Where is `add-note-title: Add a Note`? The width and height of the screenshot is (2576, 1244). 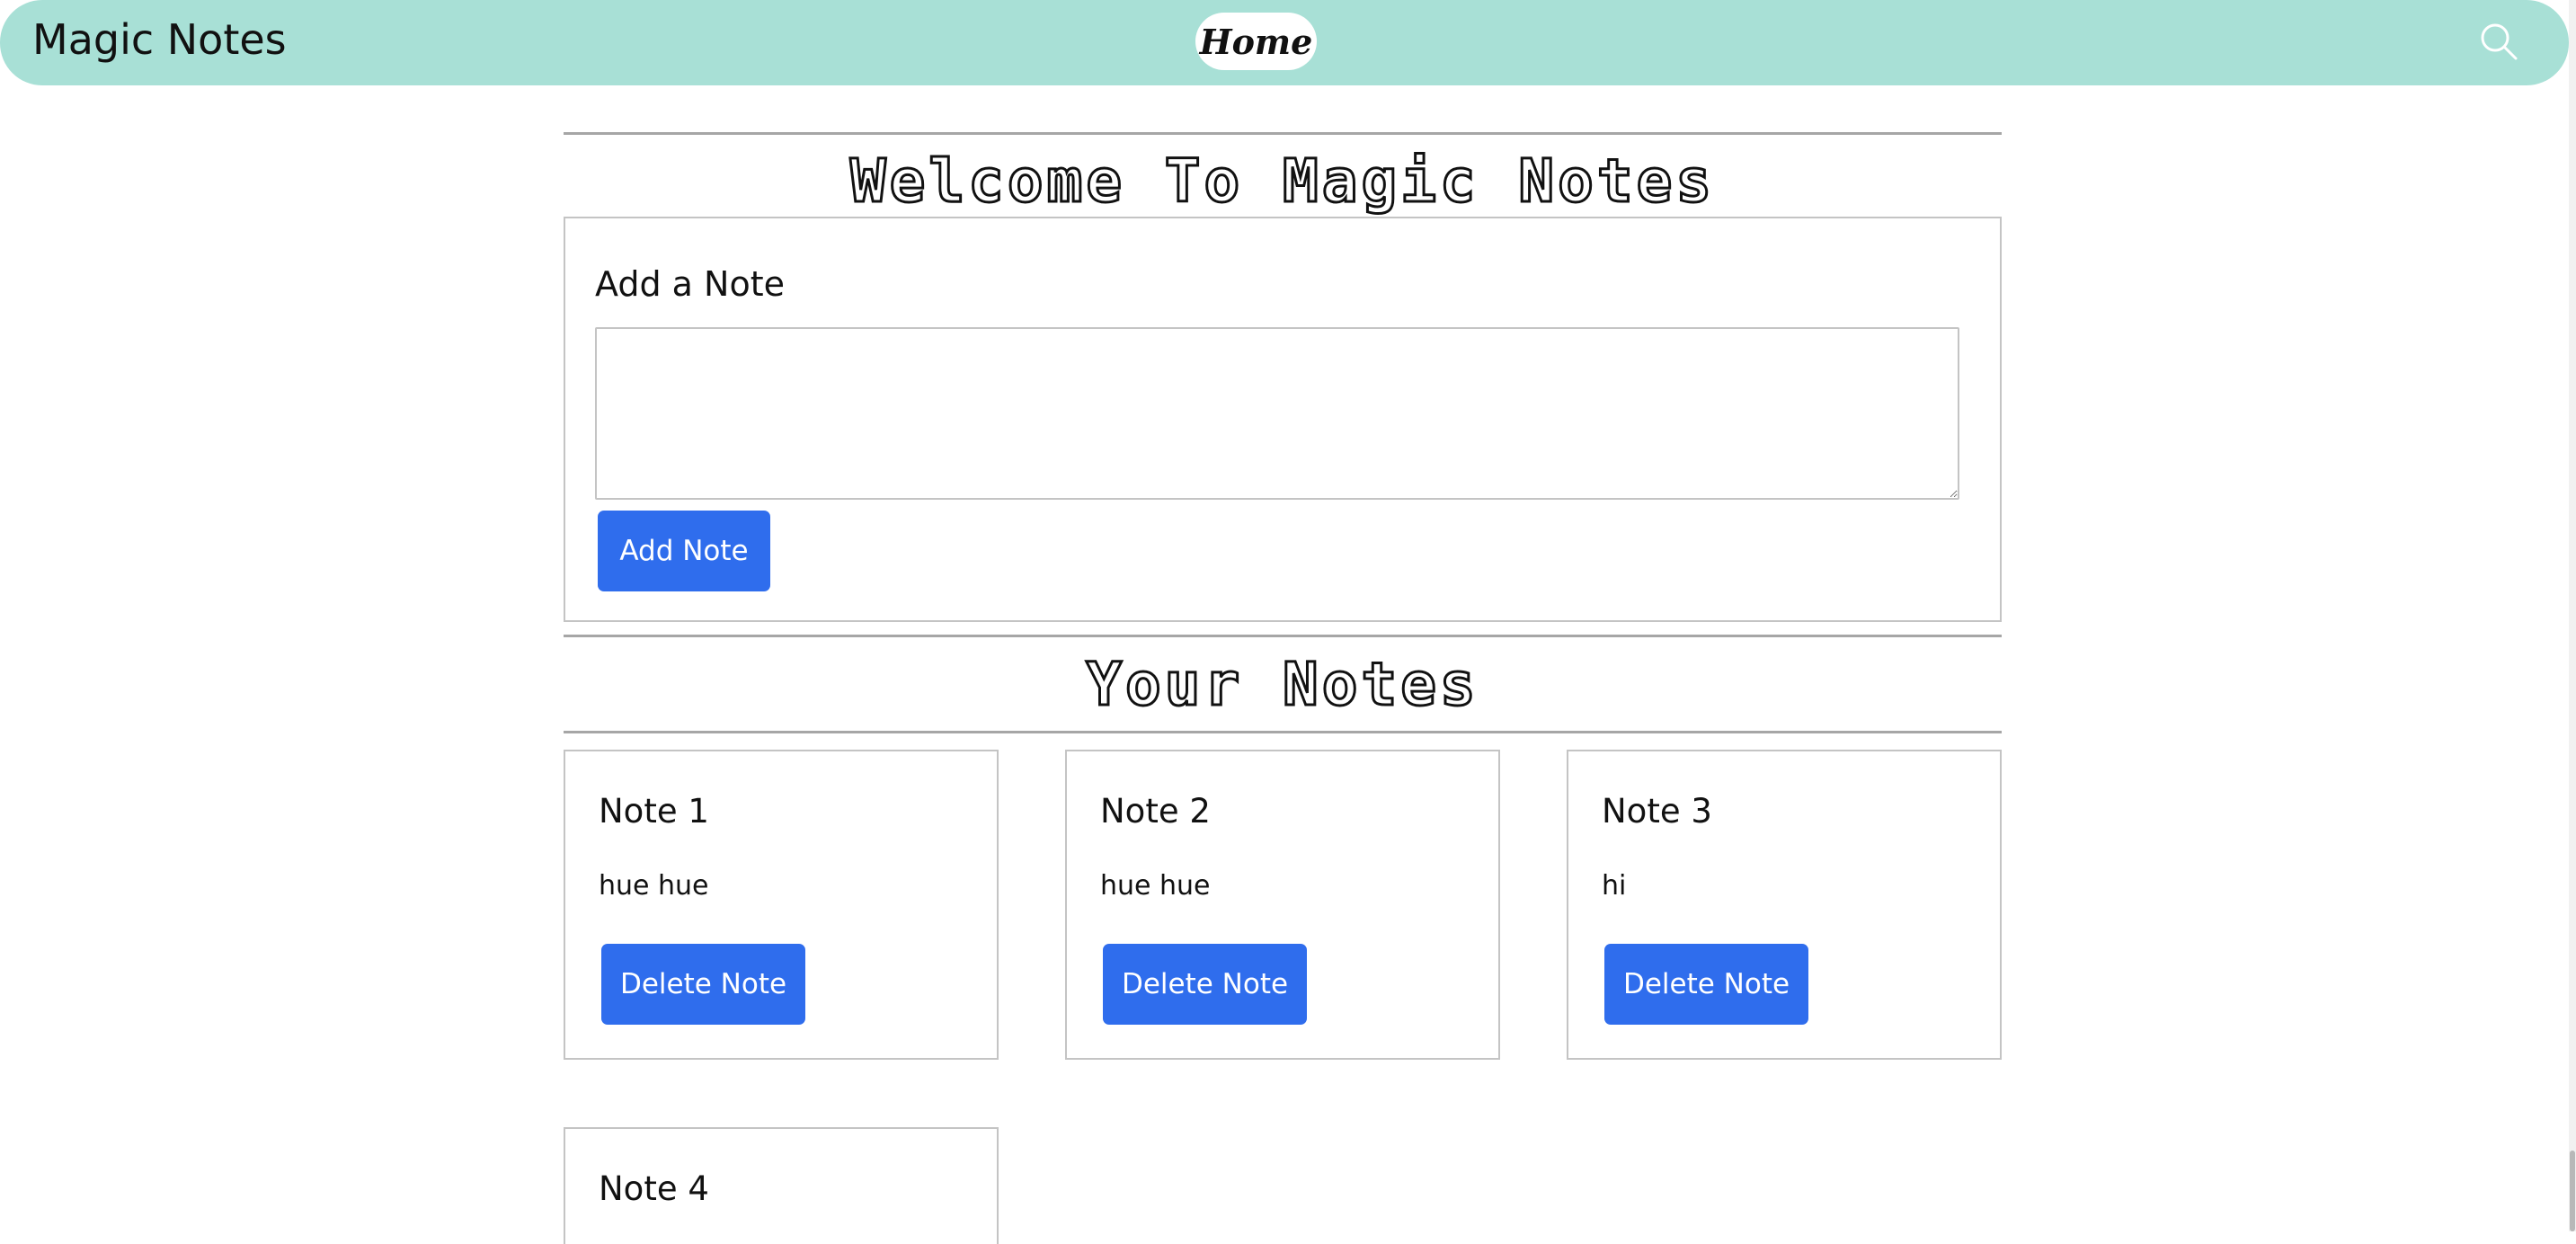 add-note-title: Add a Note is located at coordinates (690, 284).